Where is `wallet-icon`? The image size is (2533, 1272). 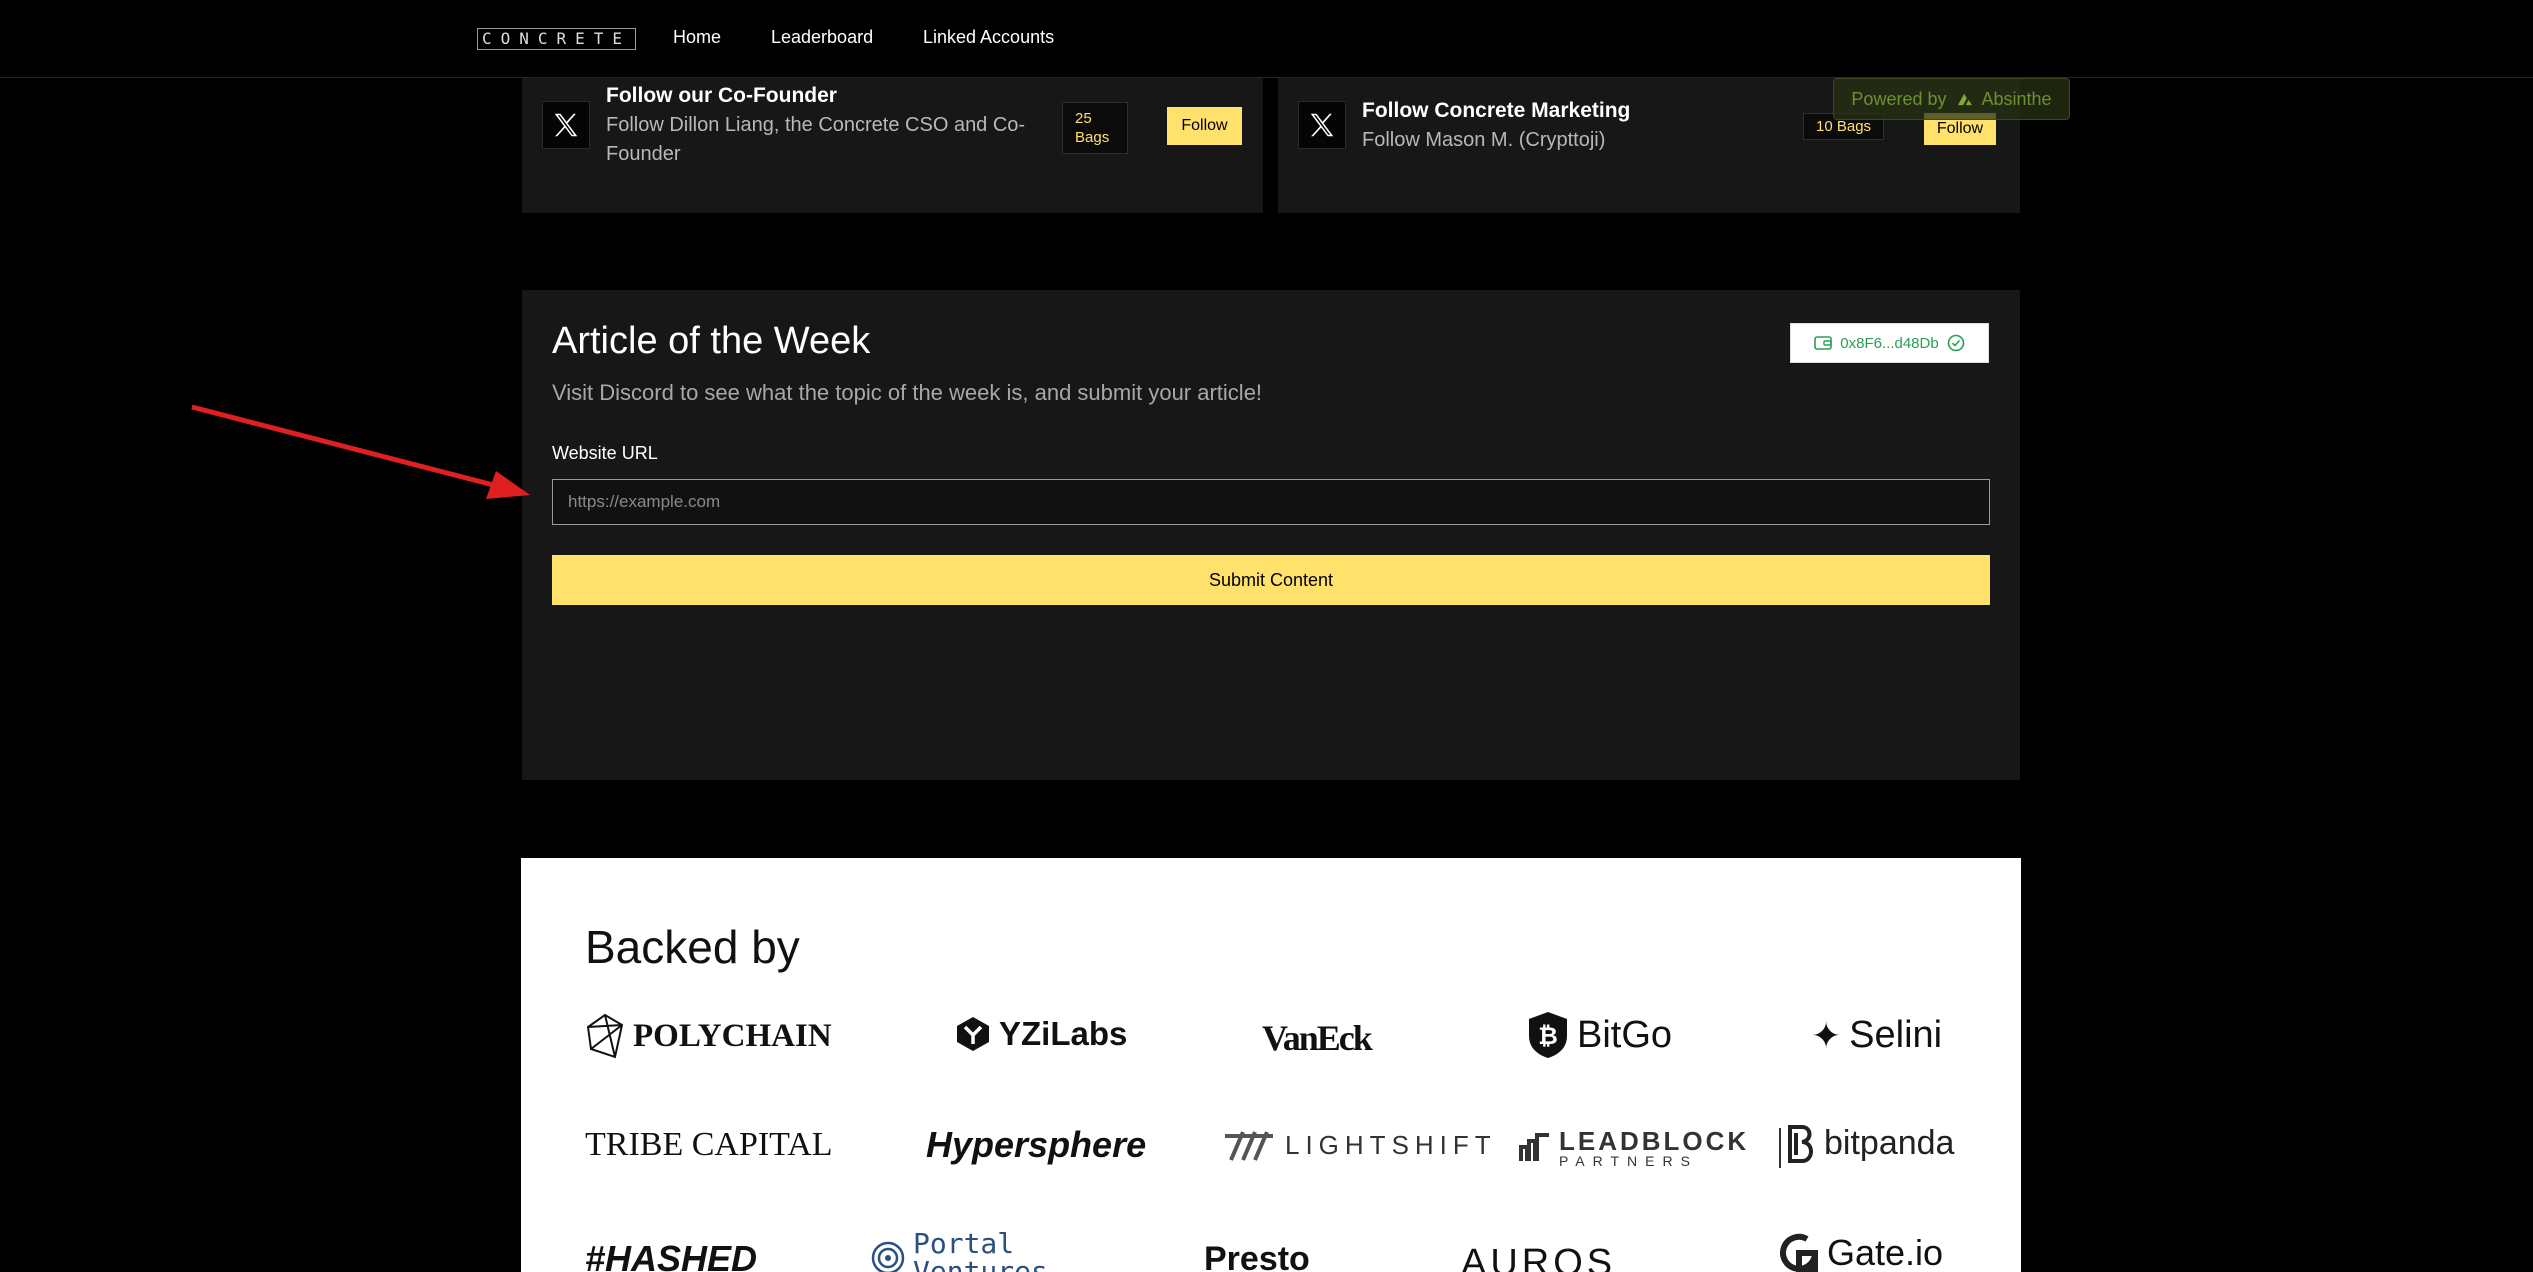
wallet-icon is located at coordinates (1823, 343).